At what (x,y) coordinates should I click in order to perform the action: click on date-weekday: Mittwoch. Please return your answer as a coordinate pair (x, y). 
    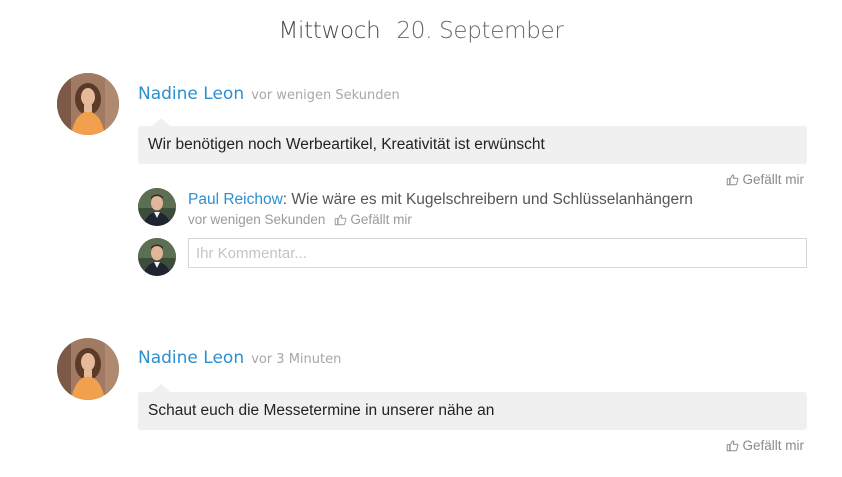
    Looking at the image, I should click on (329, 31).